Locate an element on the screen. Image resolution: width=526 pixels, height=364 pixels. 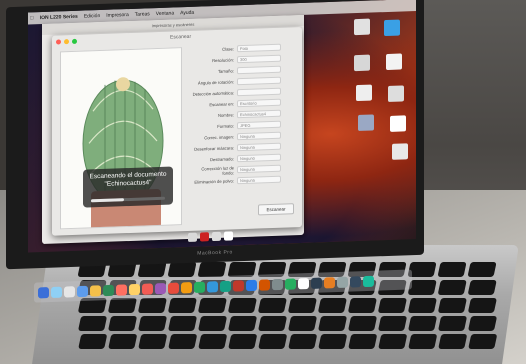
scan-progress-track is located at coordinates (128, 199).